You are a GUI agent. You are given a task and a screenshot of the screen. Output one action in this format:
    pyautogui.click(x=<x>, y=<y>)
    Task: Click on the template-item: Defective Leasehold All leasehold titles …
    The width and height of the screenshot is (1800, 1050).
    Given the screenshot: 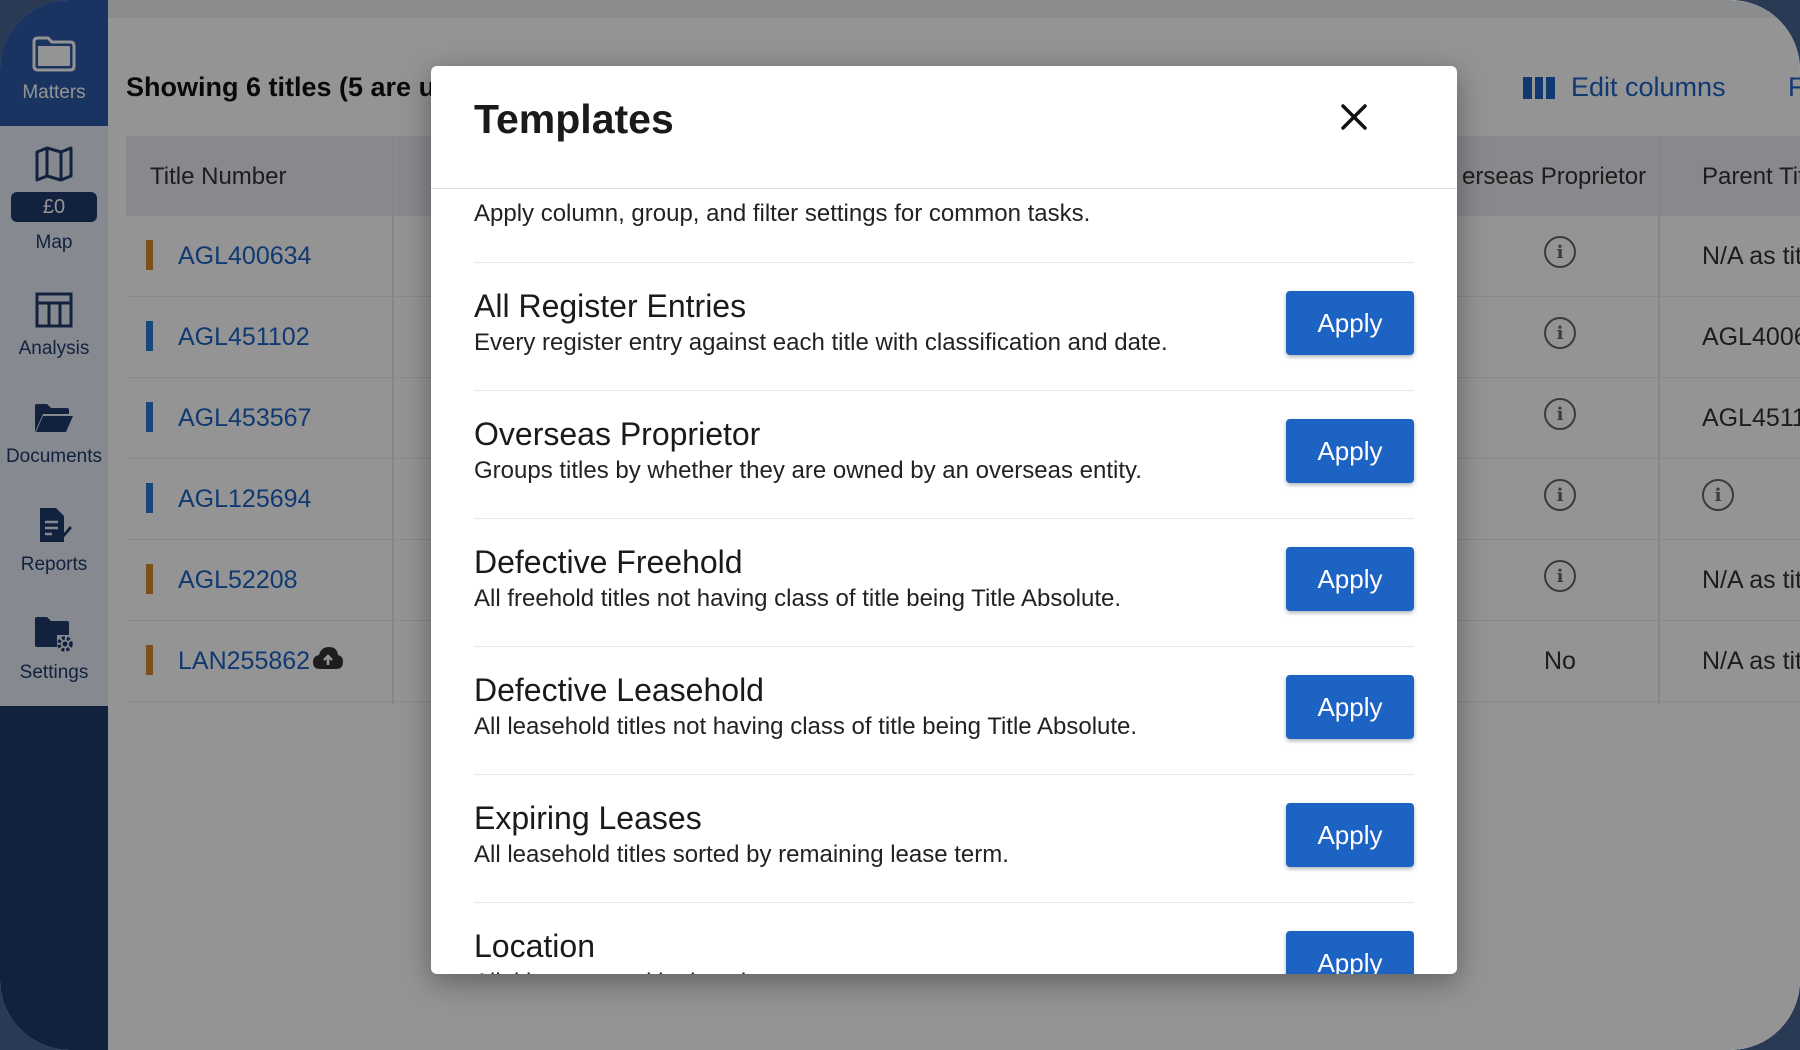 What is the action you would take?
    pyautogui.click(x=944, y=710)
    